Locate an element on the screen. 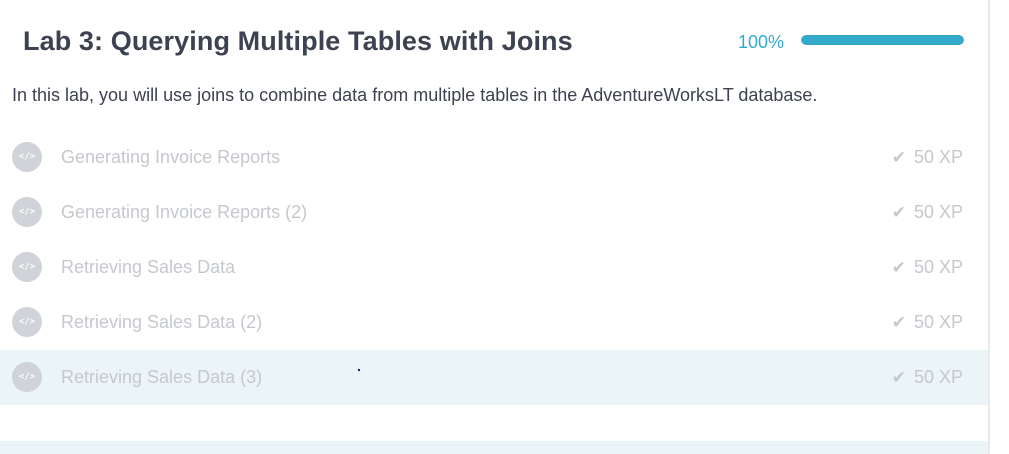  progress-bar-fill is located at coordinates (882, 40).